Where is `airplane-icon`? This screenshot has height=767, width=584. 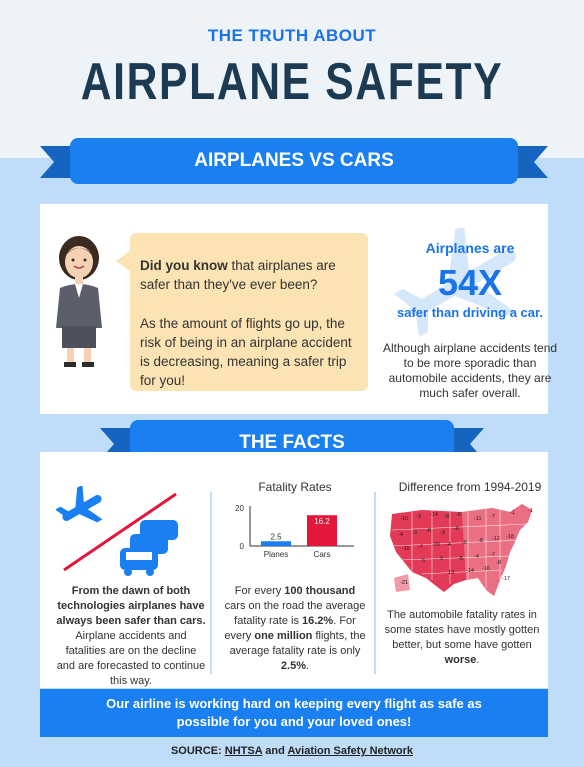 airplane-icon is located at coordinates (79, 504).